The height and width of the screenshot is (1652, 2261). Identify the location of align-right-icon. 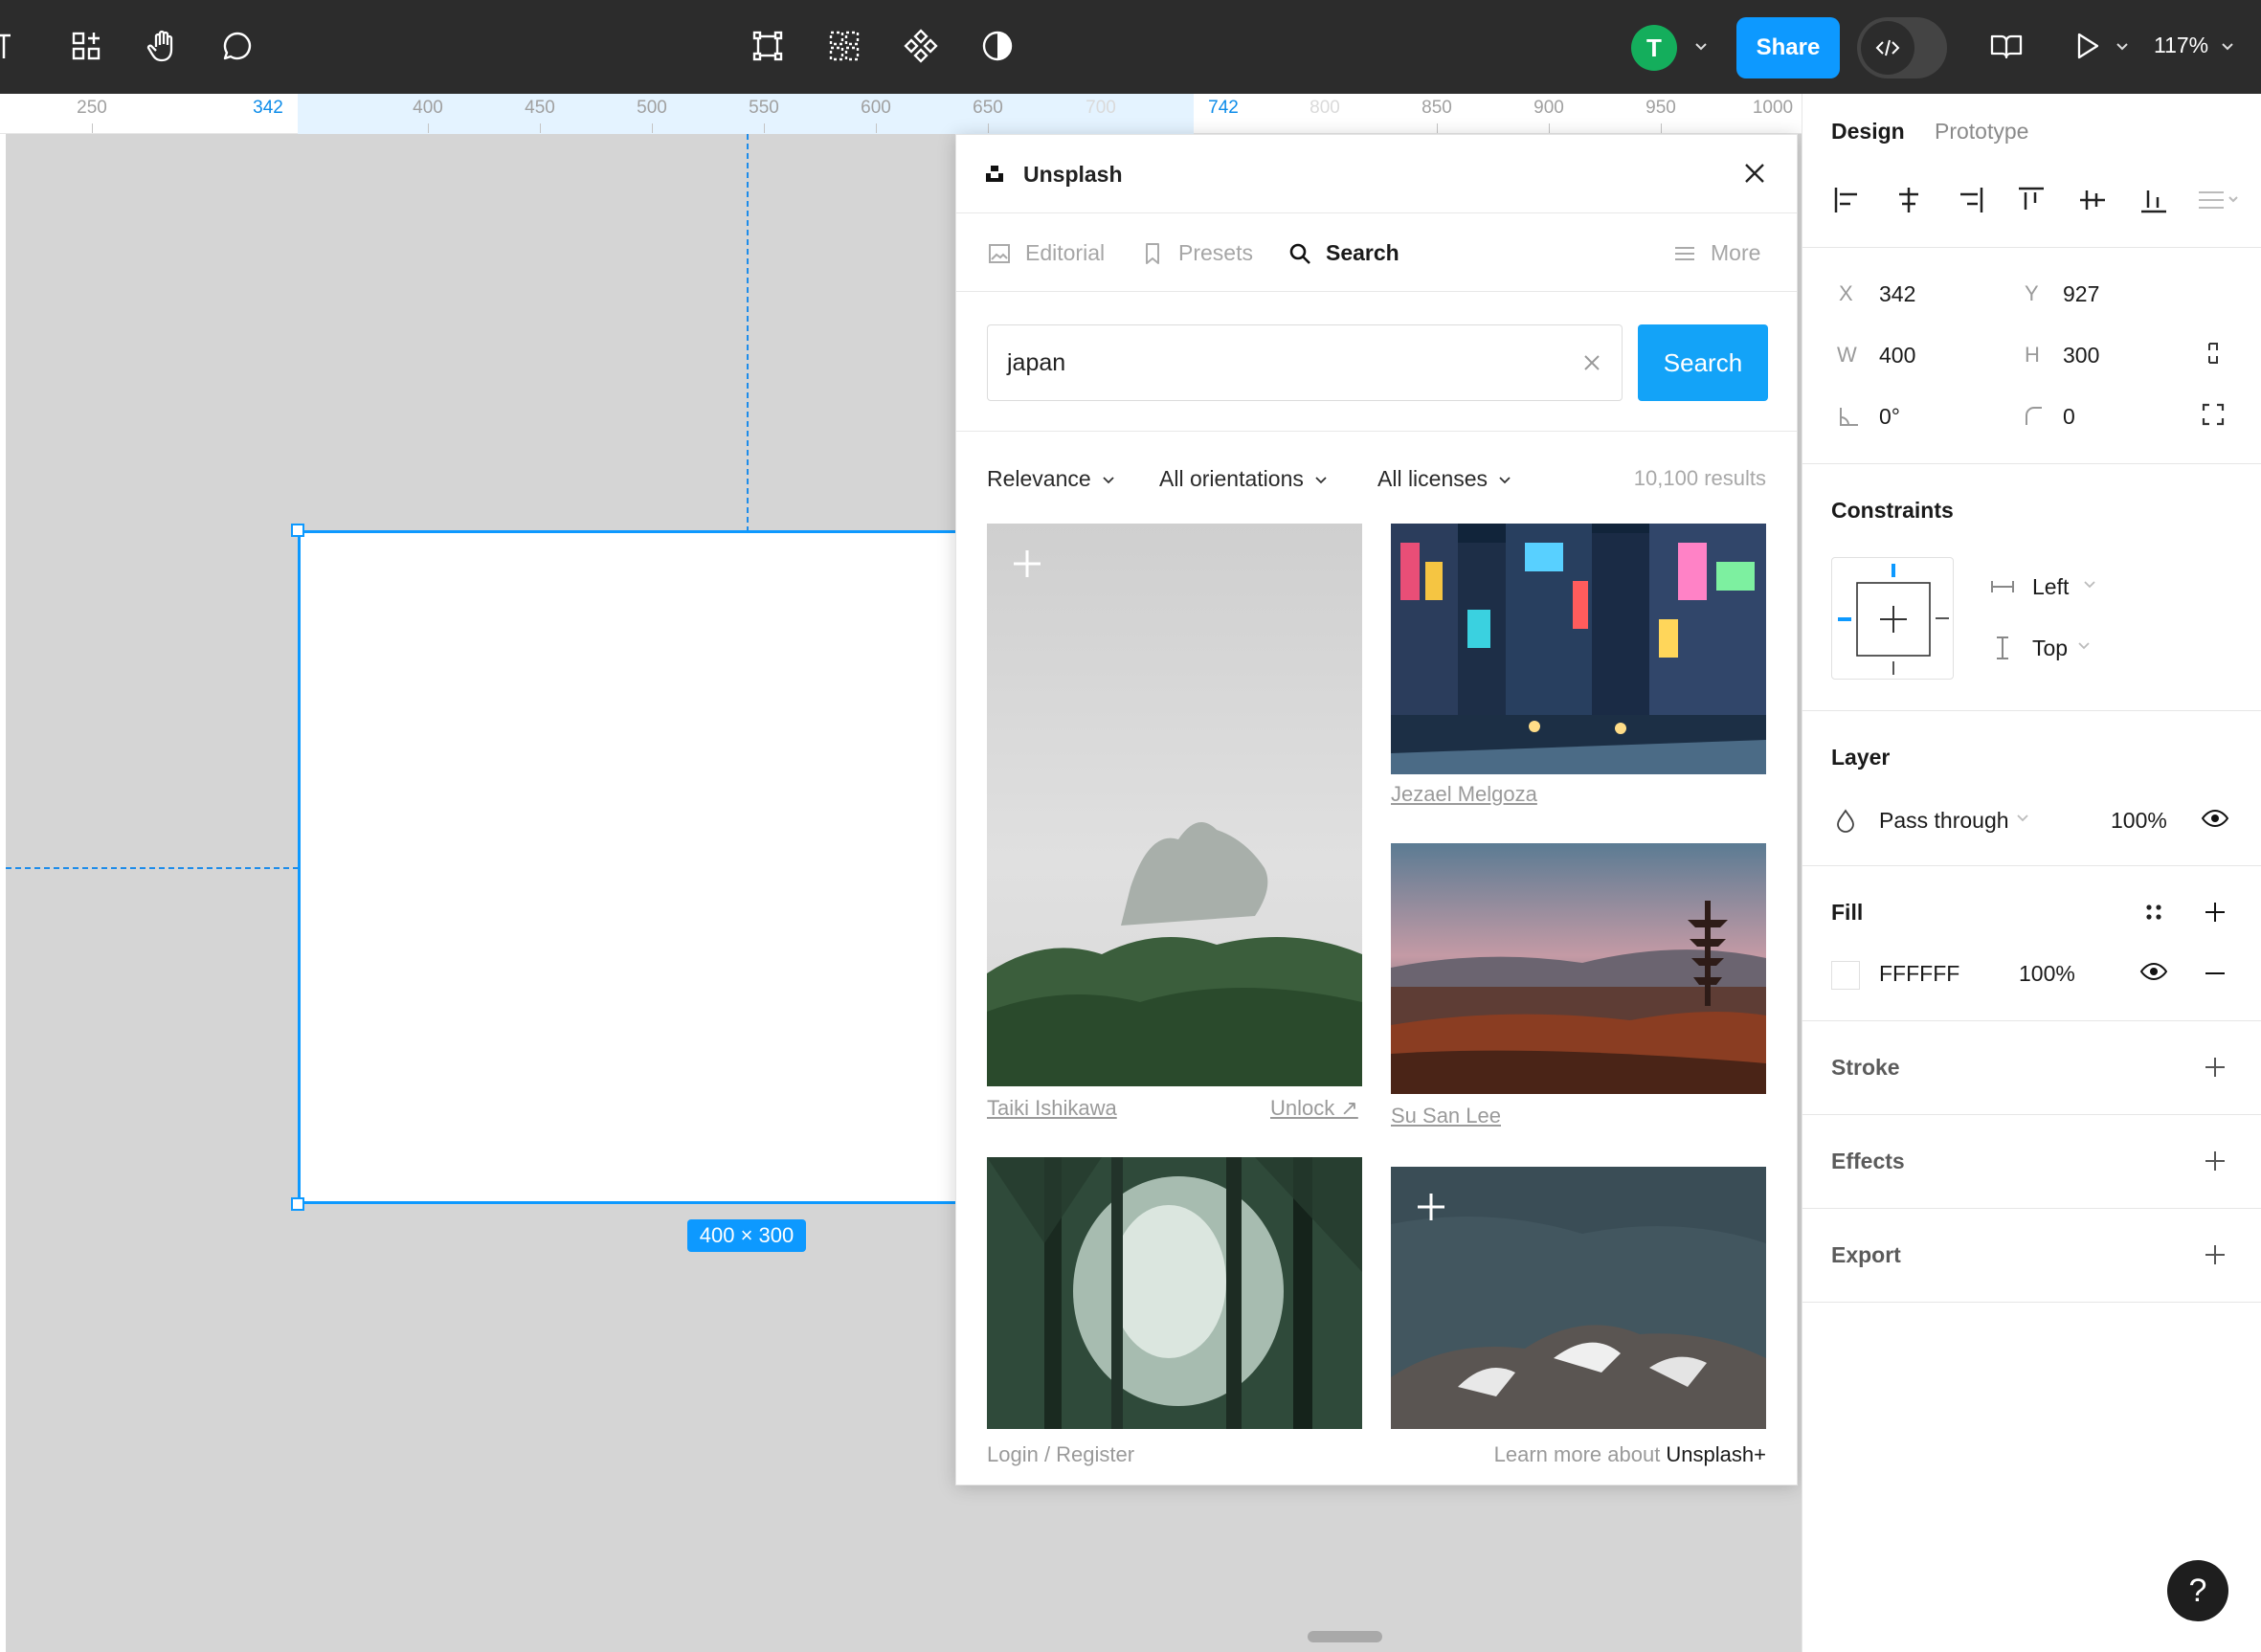
(1970, 200).